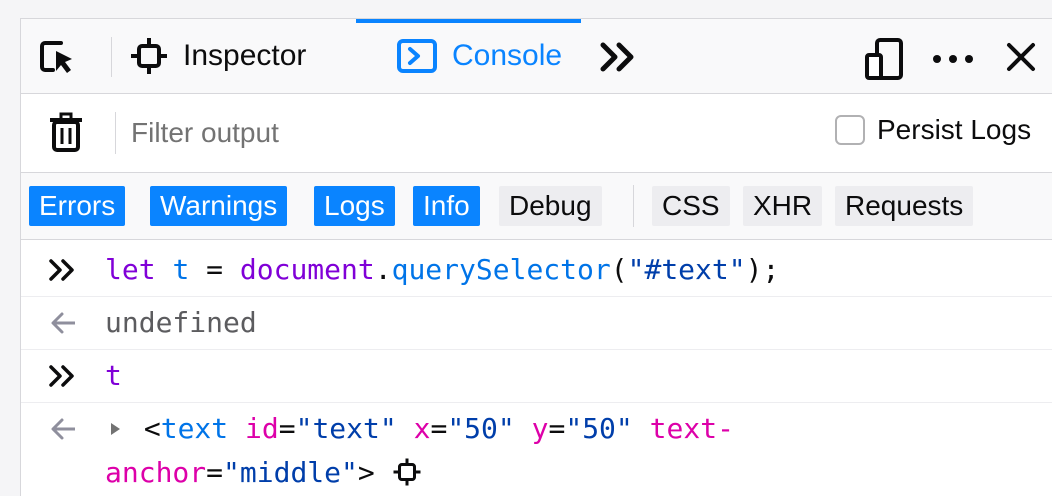 Image resolution: width=1052 pixels, height=496 pixels. I want to click on filter-warnings-button: Warnings, so click(219, 206).